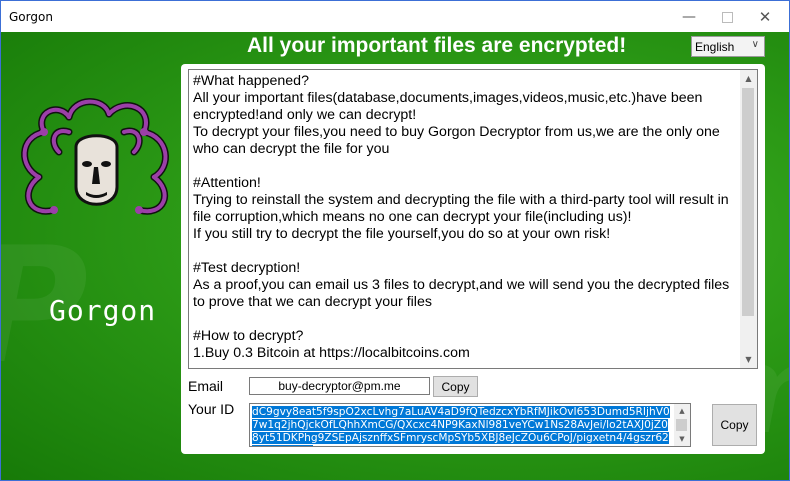 This screenshot has height=481, width=790. What do you see at coordinates (715, 47) in the screenshot?
I see `language-value: English` at bounding box center [715, 47].